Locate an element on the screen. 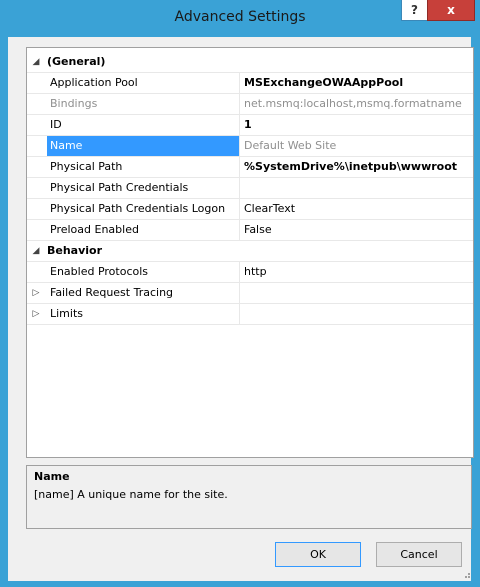 Image resolution: width=480 pixels, height=587 pixels. property-row-physical-path-credentials: Physical Path Credentials is located at coordinates (250, 188).